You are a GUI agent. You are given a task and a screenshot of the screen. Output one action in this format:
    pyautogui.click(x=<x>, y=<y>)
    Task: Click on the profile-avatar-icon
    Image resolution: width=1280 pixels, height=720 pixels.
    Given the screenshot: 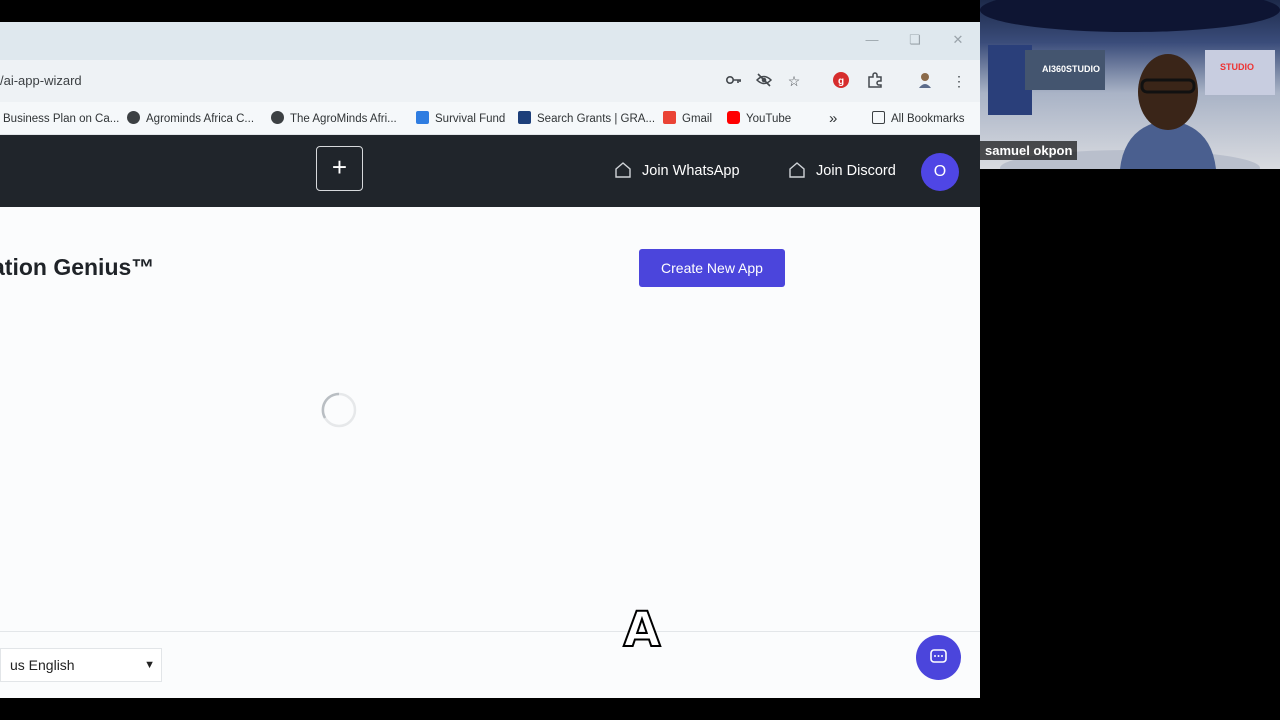 What is the action you would take?
    pyautogui.click(x=925, y=81)
    